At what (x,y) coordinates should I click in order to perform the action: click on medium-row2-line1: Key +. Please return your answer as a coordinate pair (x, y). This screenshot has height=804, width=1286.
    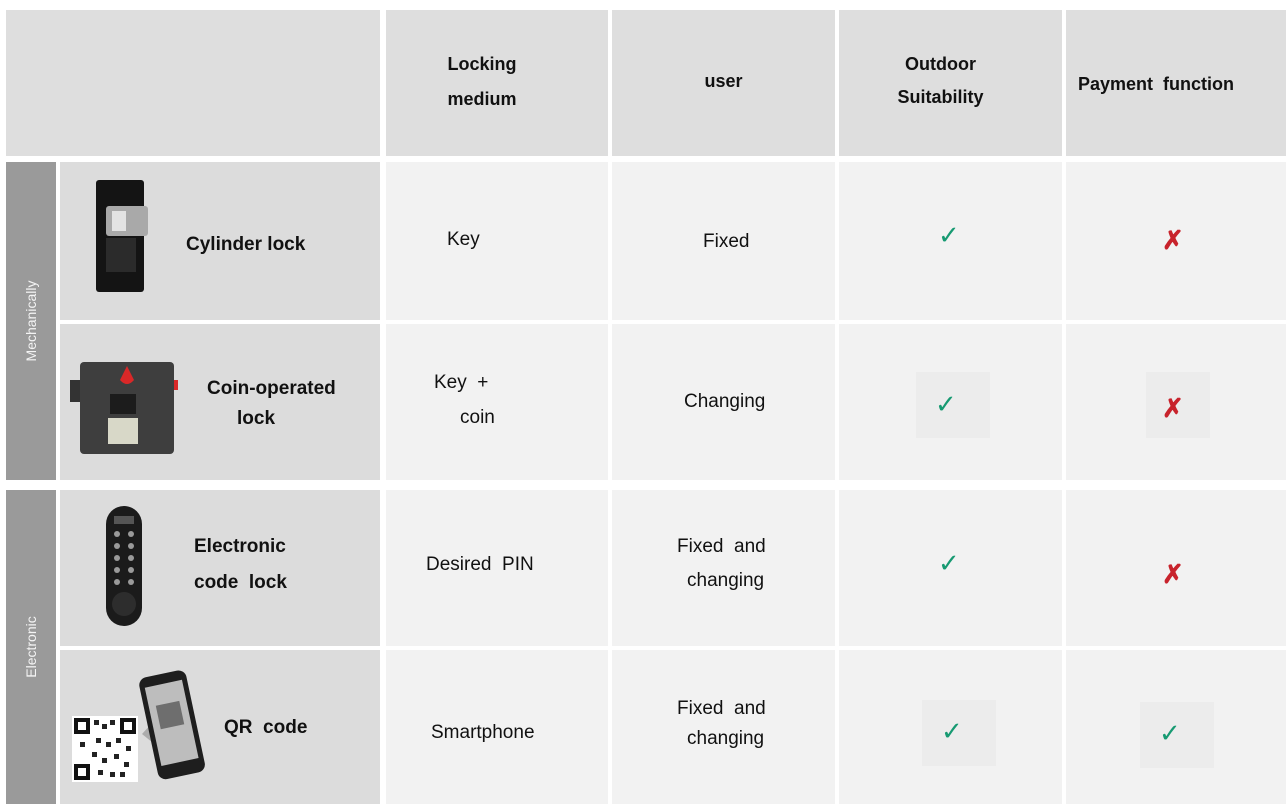
    Looking at the image, I should click on (461, 382).